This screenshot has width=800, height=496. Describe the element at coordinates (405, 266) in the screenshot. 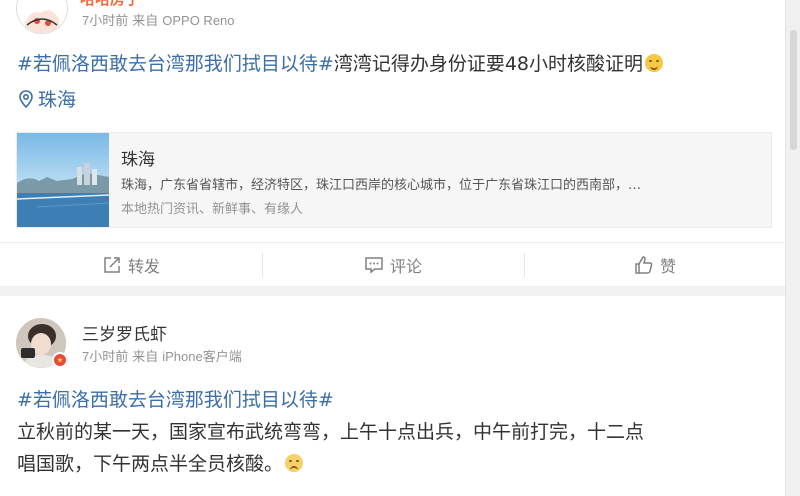

I see `comment-label: 评论` at that location.